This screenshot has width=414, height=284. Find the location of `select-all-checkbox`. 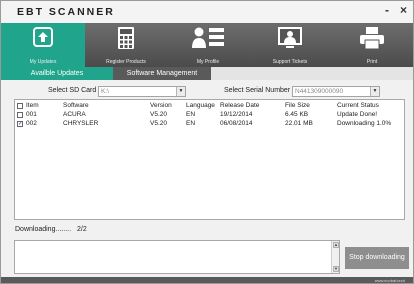

select-all-checkbox is located at coordinates (20, 106).